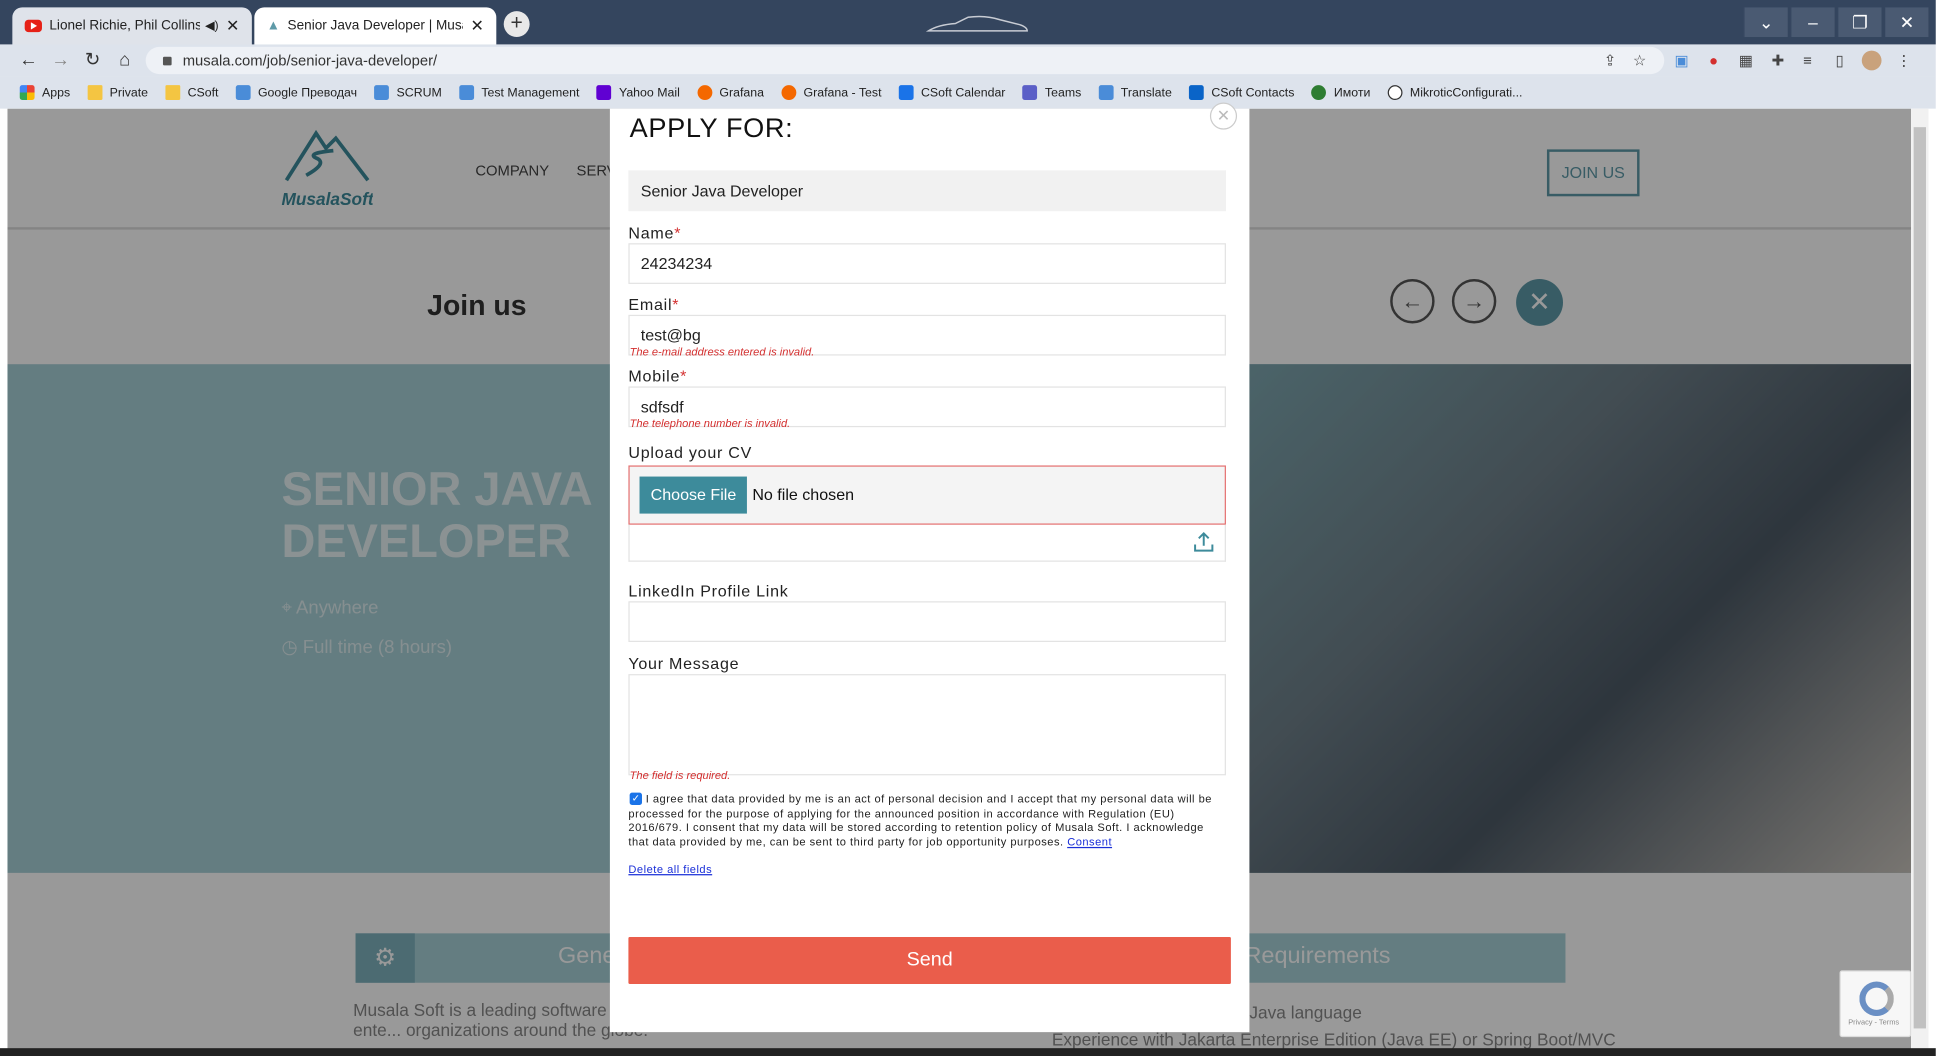 The width and height of the screenshot is (1936, 1056). What do you see at coordinates (167, 61) in the screenshot?
I see `lock-icon` at bounding box center [167, 61].